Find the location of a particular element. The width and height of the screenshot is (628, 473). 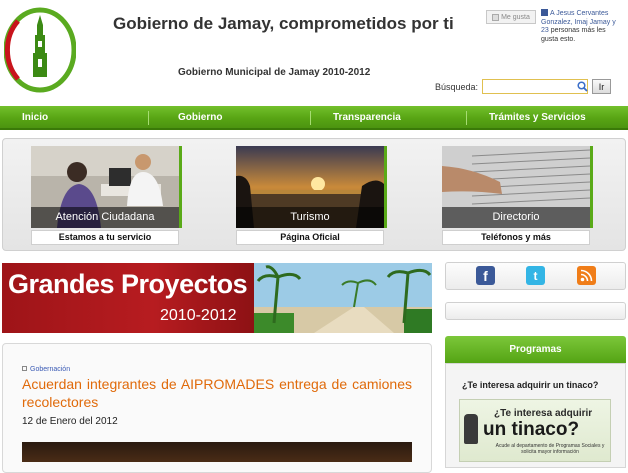

like-label: Me gusta is located at coordinates (515, 17).